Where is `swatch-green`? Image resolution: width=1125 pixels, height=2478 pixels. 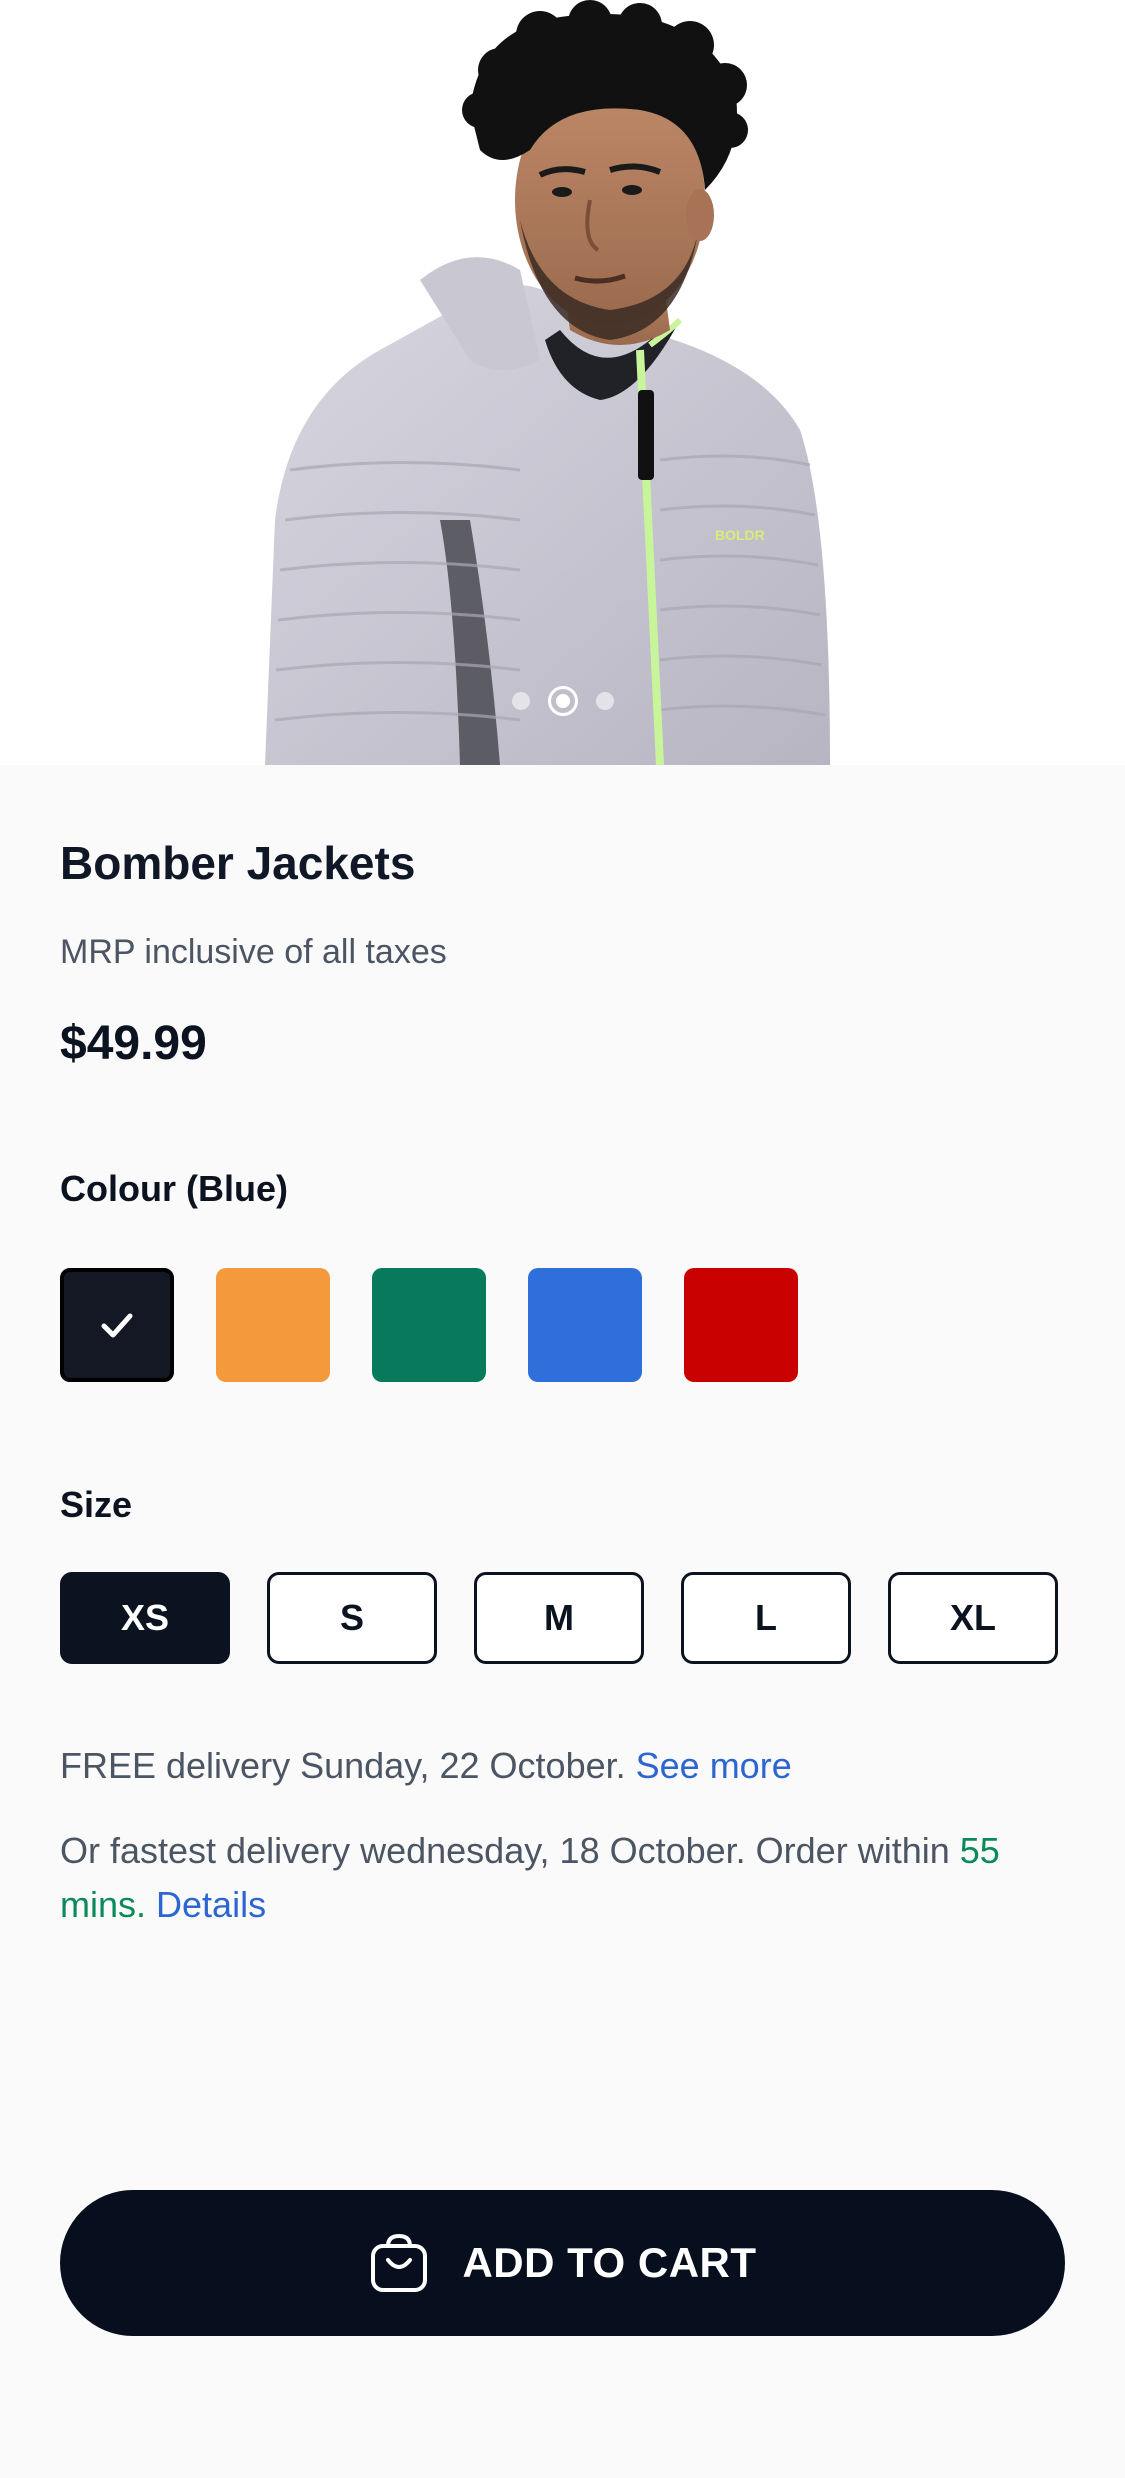
swatch-green is located at coordinates (429, 1325).